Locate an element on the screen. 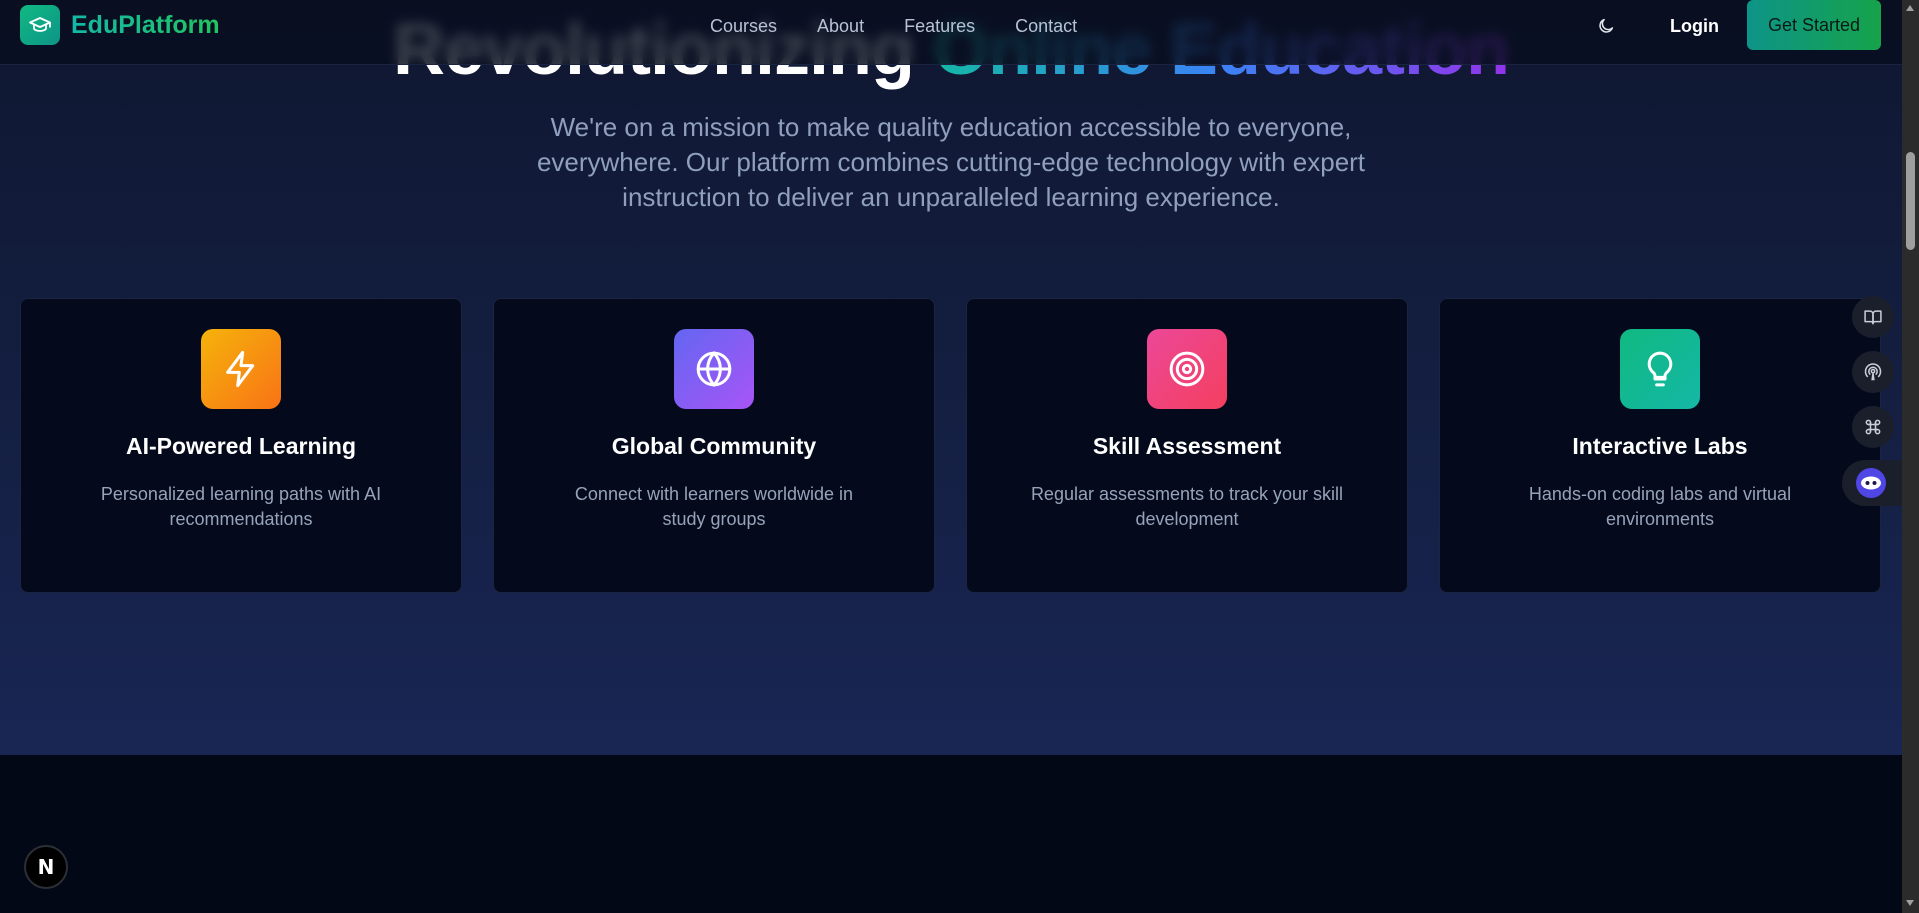 The image size is (1919, 913). book-icon is located at coordinates (1873, 317).